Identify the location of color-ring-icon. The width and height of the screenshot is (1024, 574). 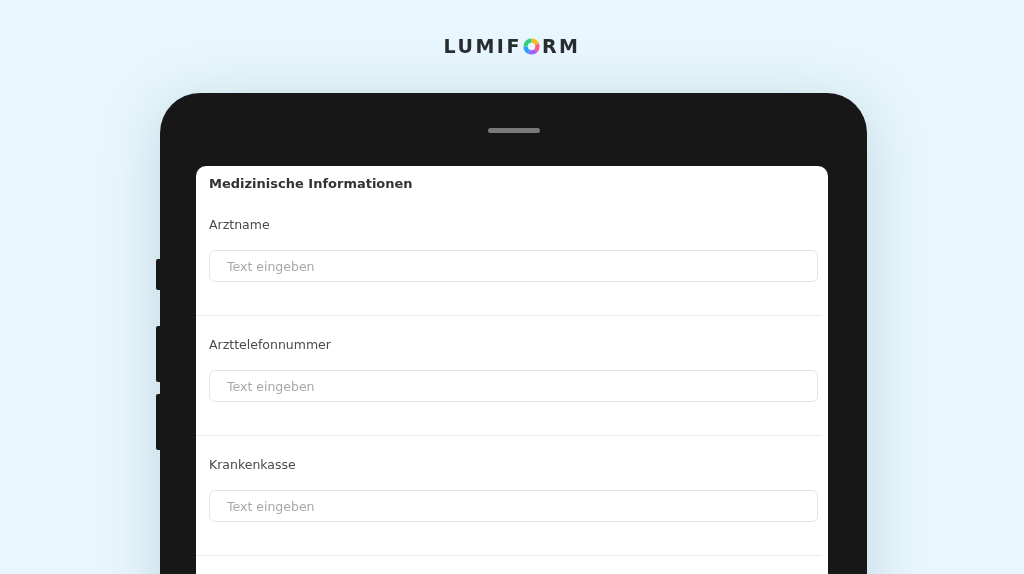
(531, 46).